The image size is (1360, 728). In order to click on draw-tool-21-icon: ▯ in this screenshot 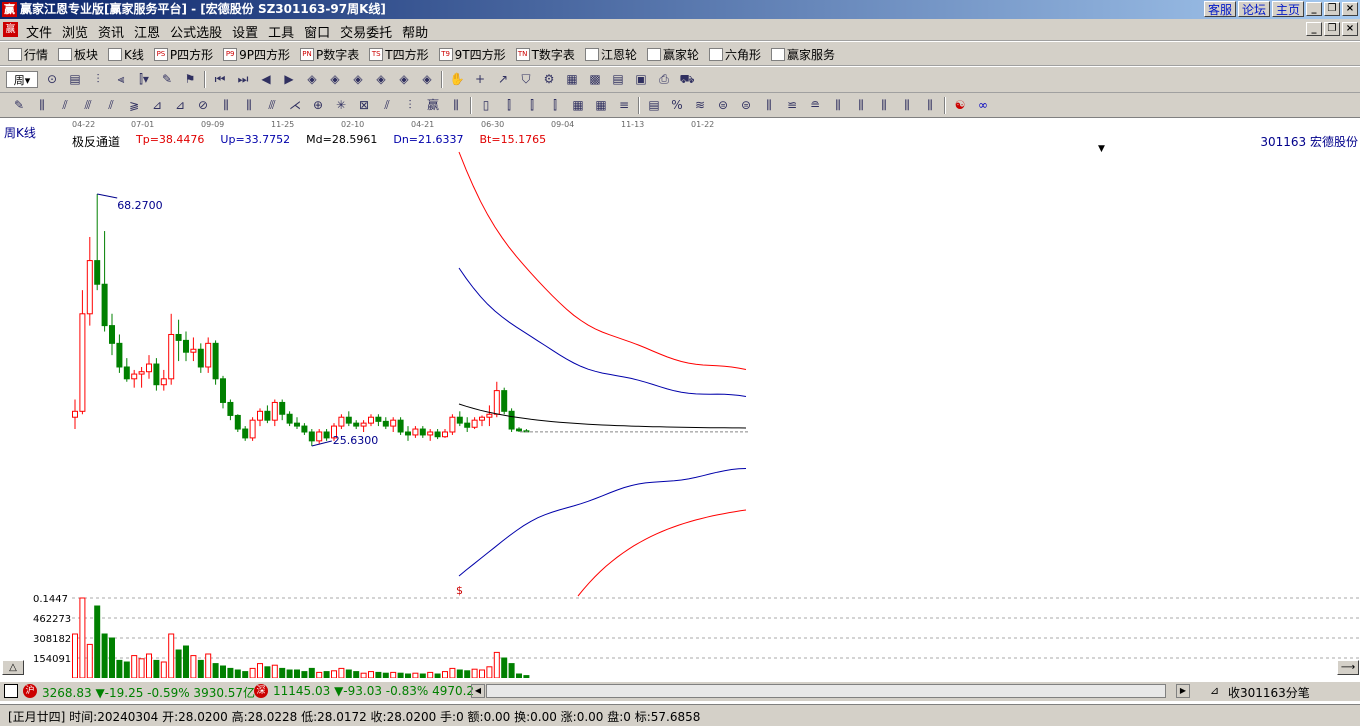, I will do `click(486, 105)`.